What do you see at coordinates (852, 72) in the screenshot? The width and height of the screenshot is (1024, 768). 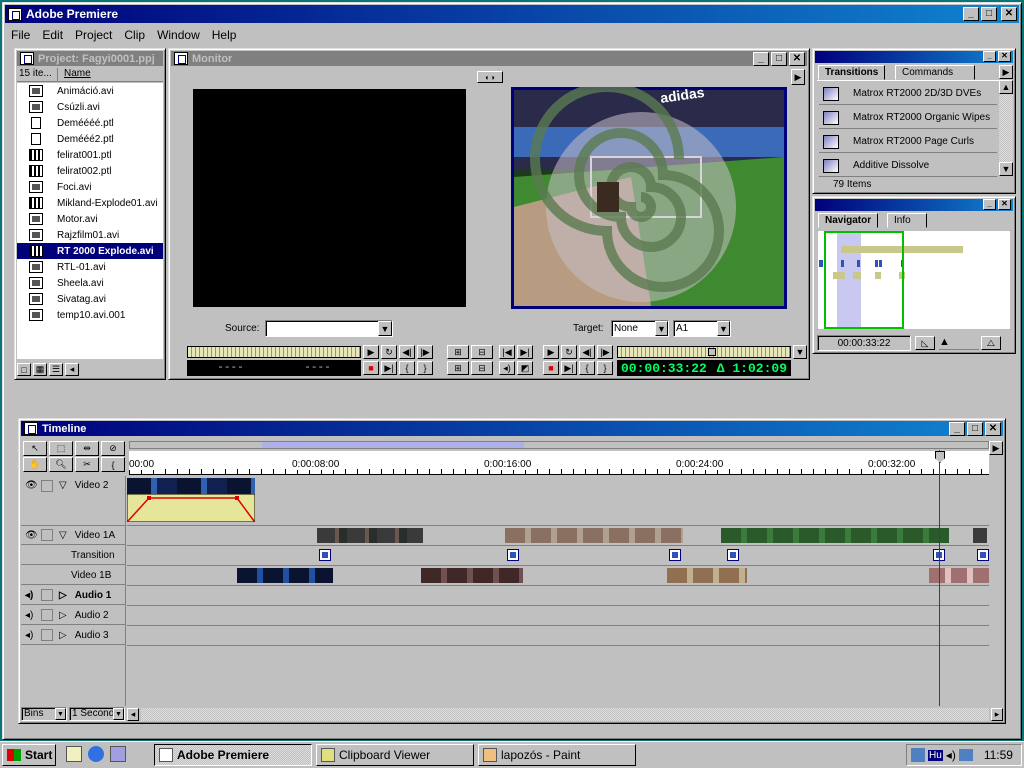 I see `tab-transitions: Transitions` at bounding box center [852, 72].